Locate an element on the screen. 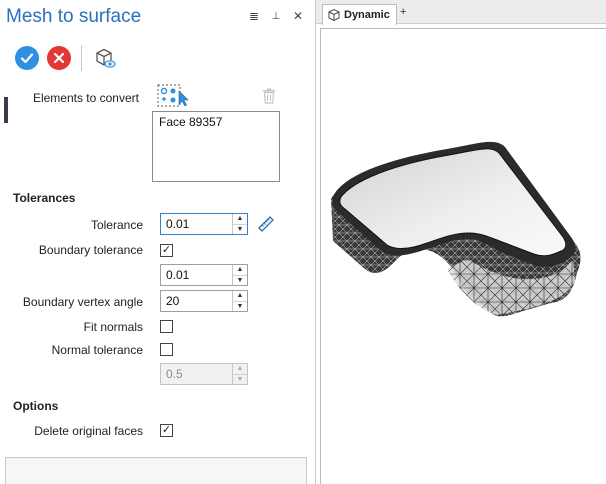 The width and height of the screenshot is (606, 484). boundary-vertex-angle-spin-buttons: ▲ ▼ is located at coordinates (239, 301).